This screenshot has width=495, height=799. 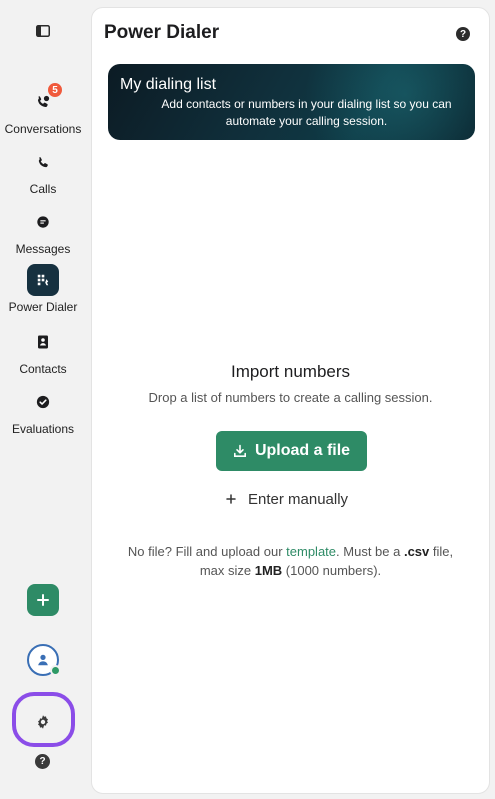 What do you see at coordinates (43, 307) in the screenshot?
I see `sidebar-item-label: Power Dialer` at bounding box center [43, 307].